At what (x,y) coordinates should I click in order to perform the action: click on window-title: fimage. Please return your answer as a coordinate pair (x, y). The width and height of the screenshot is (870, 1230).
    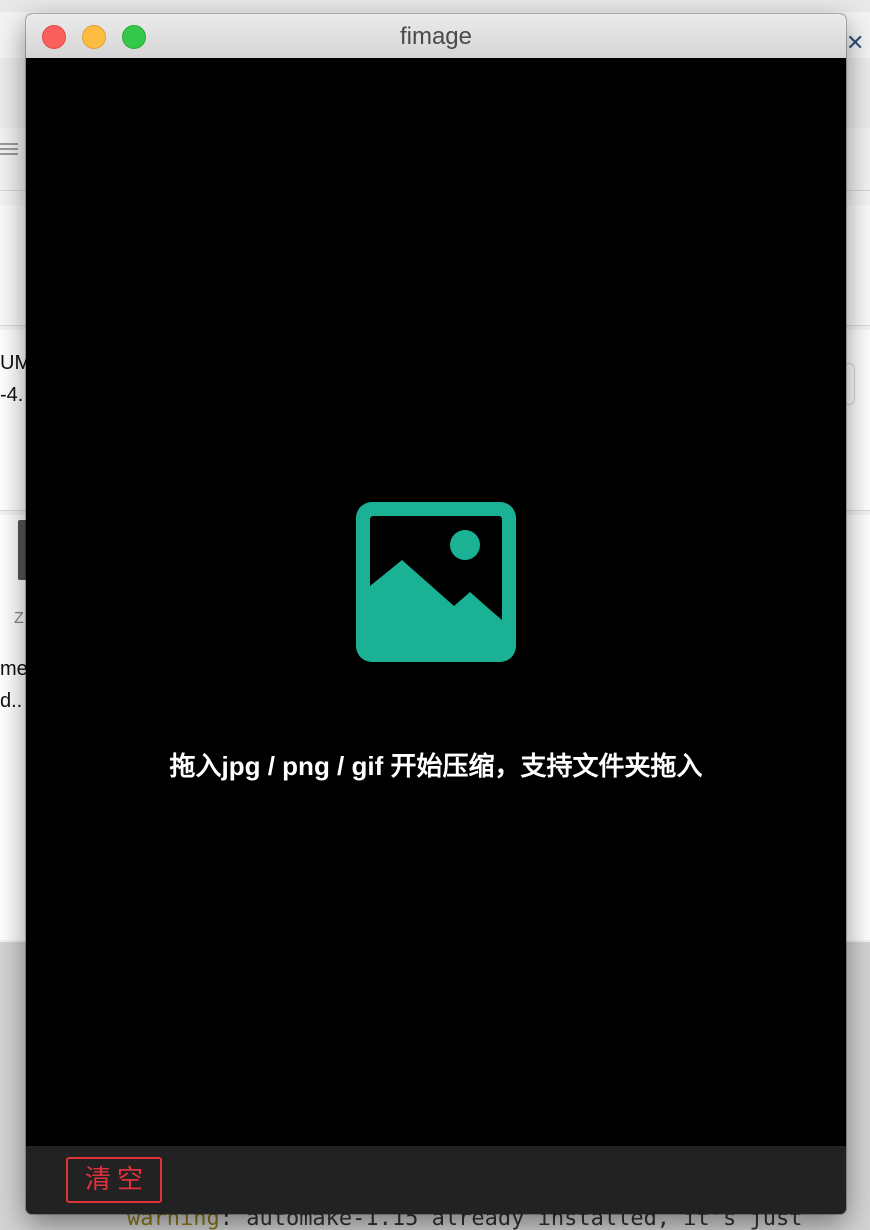
    Looking at the image, I should click on (436, 36).